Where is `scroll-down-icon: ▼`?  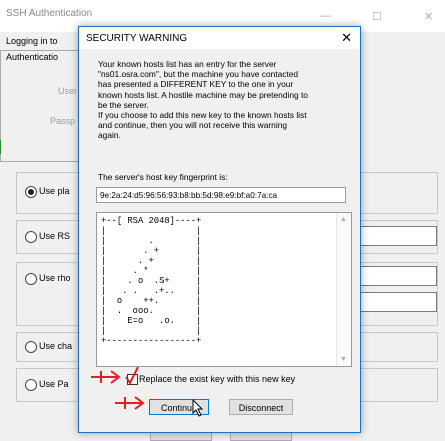 scroll-down-icon: ▼ is located at coordinates (343, 359).